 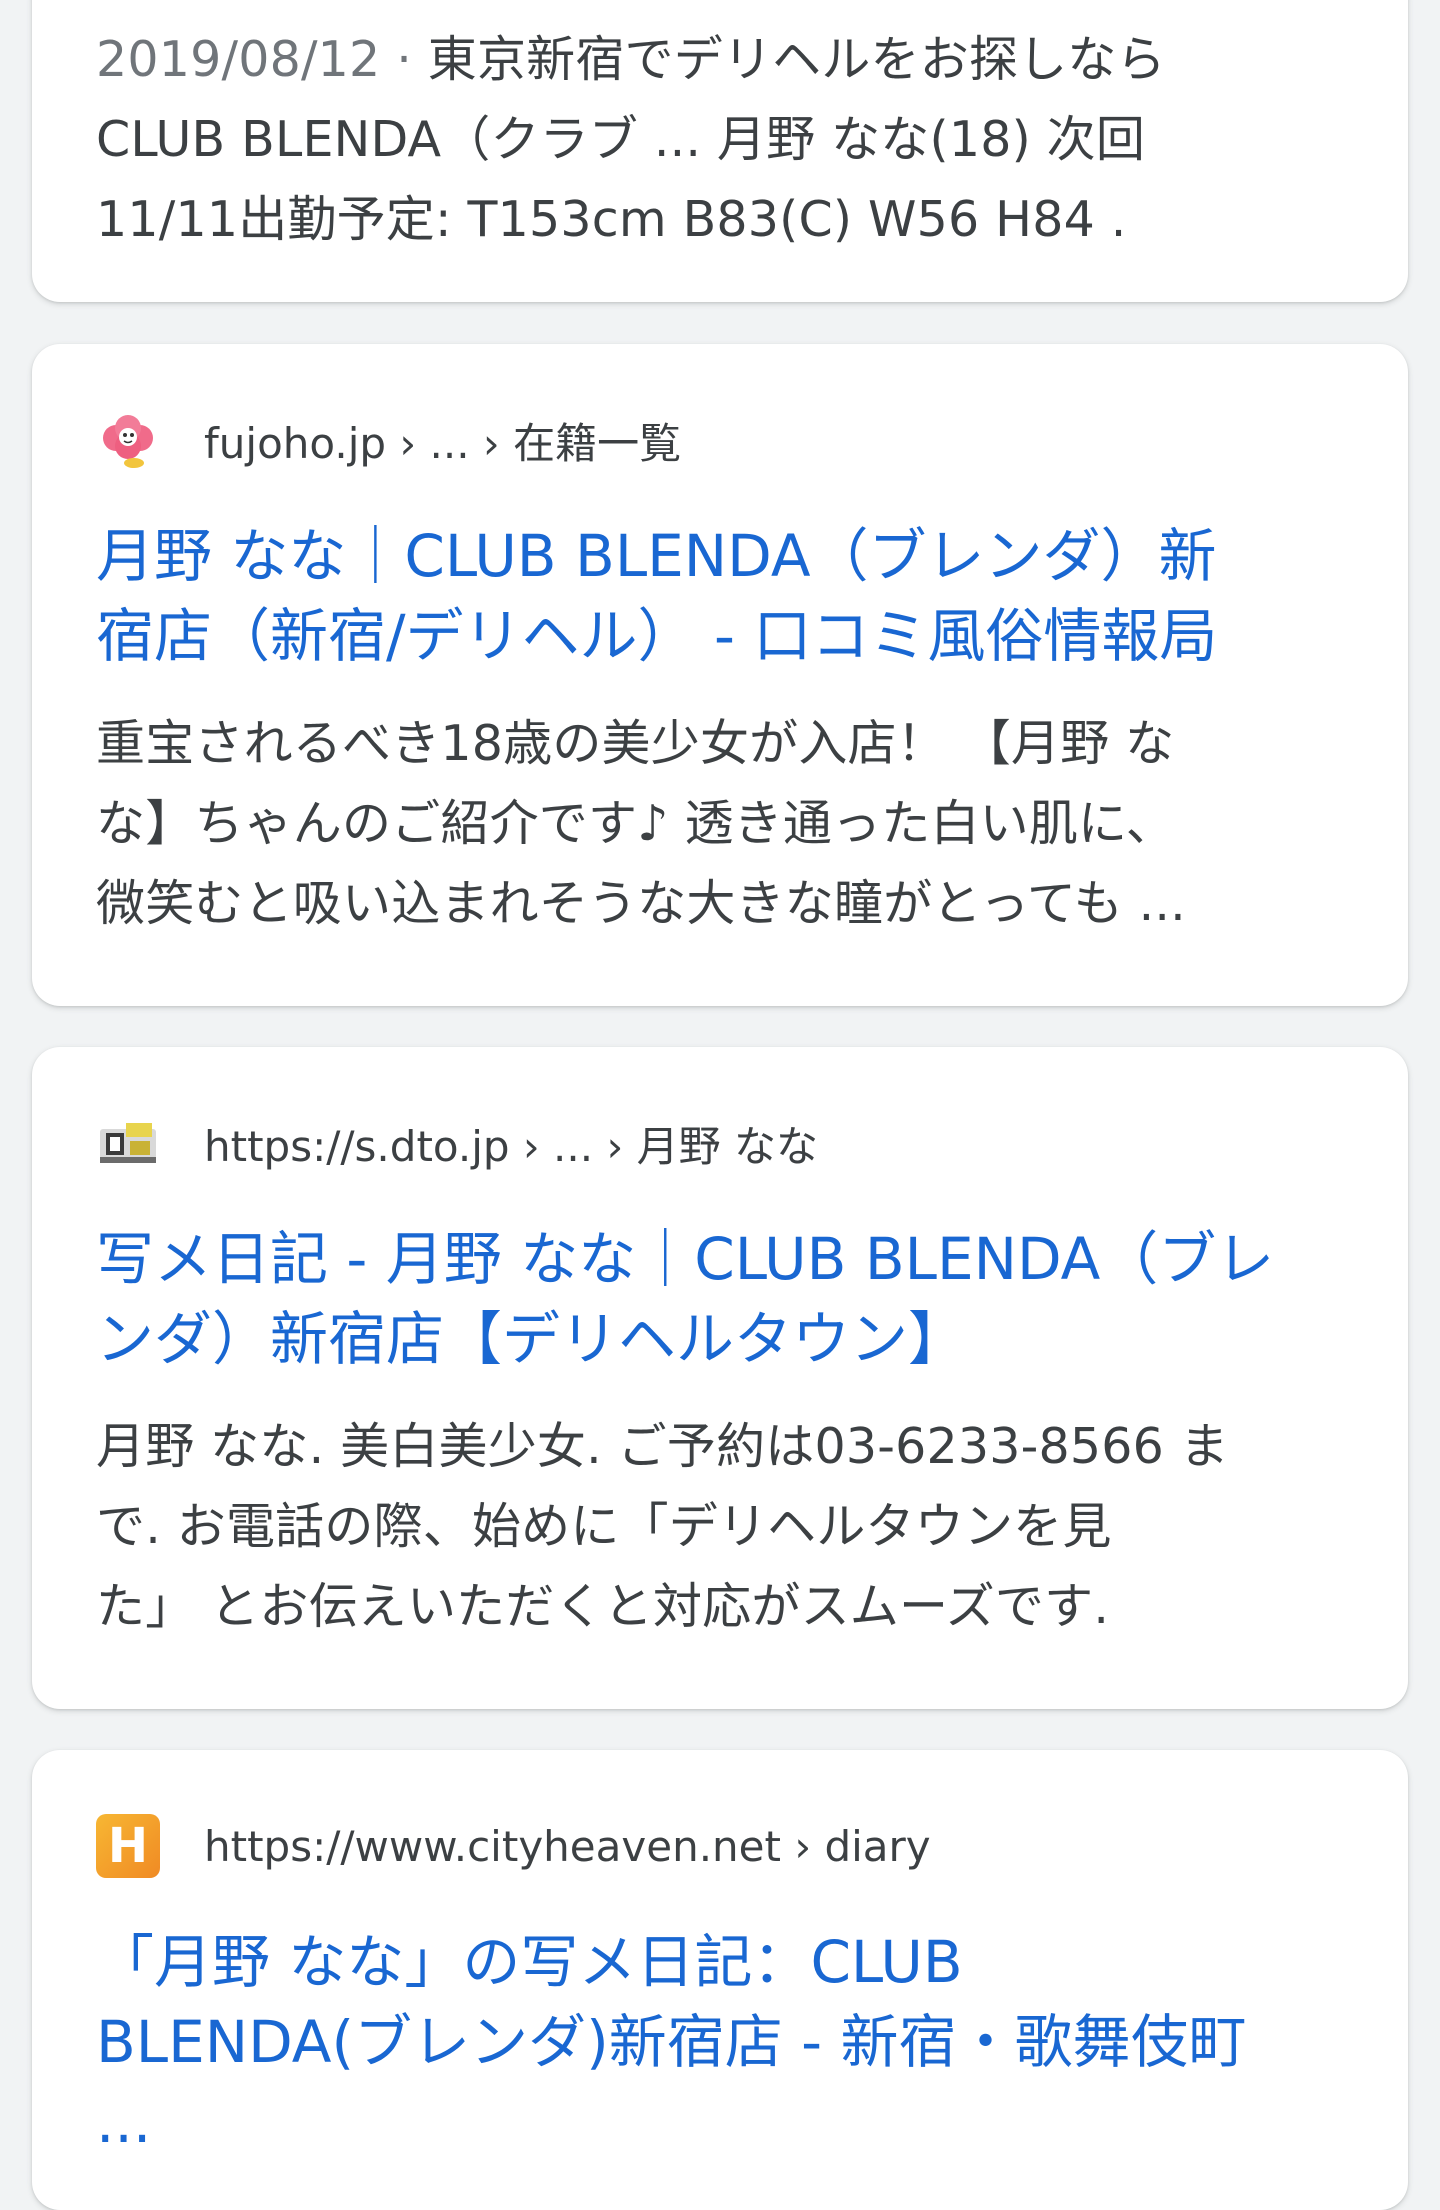 I want to click on fujoho-icon, so click(x=128, y=440).